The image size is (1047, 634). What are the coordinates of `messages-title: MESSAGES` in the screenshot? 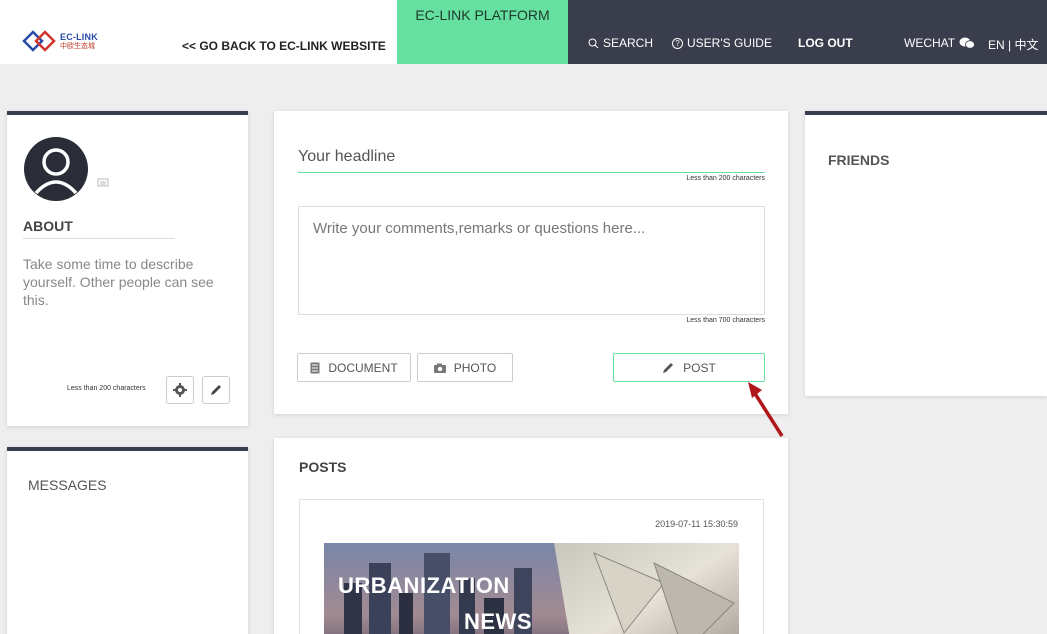 It's located at (67, 485).